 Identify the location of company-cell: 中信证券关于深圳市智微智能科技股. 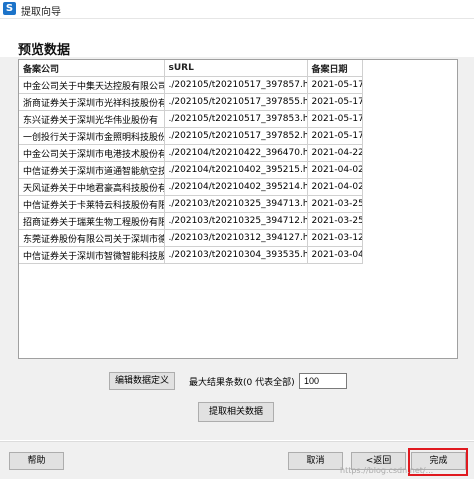
(92, 255).